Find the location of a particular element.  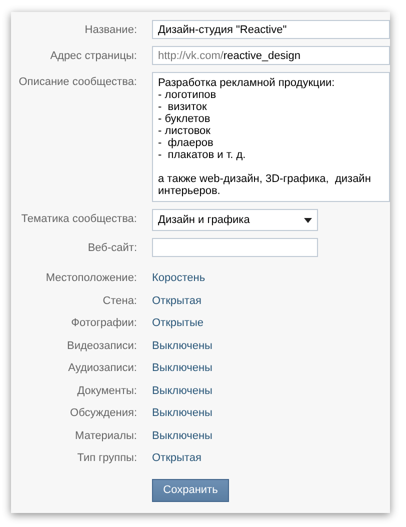

setting-label: Видеозаписи: is located at coordinates (101, 345).